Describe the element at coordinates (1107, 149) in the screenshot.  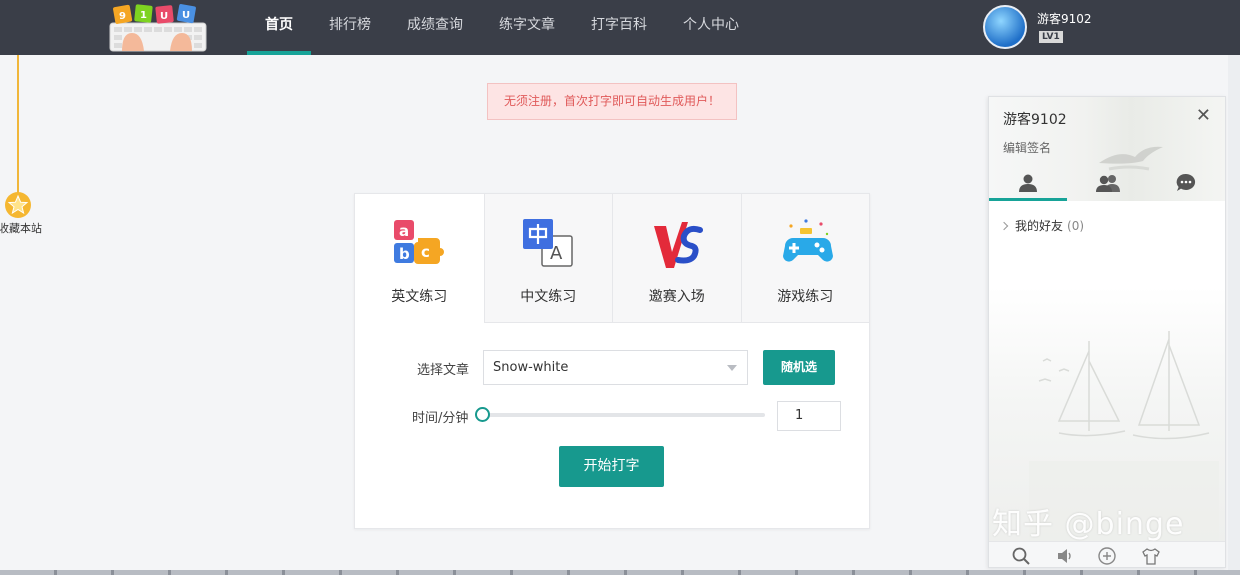
I see `chat-panel-header: 游客9102 编辑签名 ✕` at that location.